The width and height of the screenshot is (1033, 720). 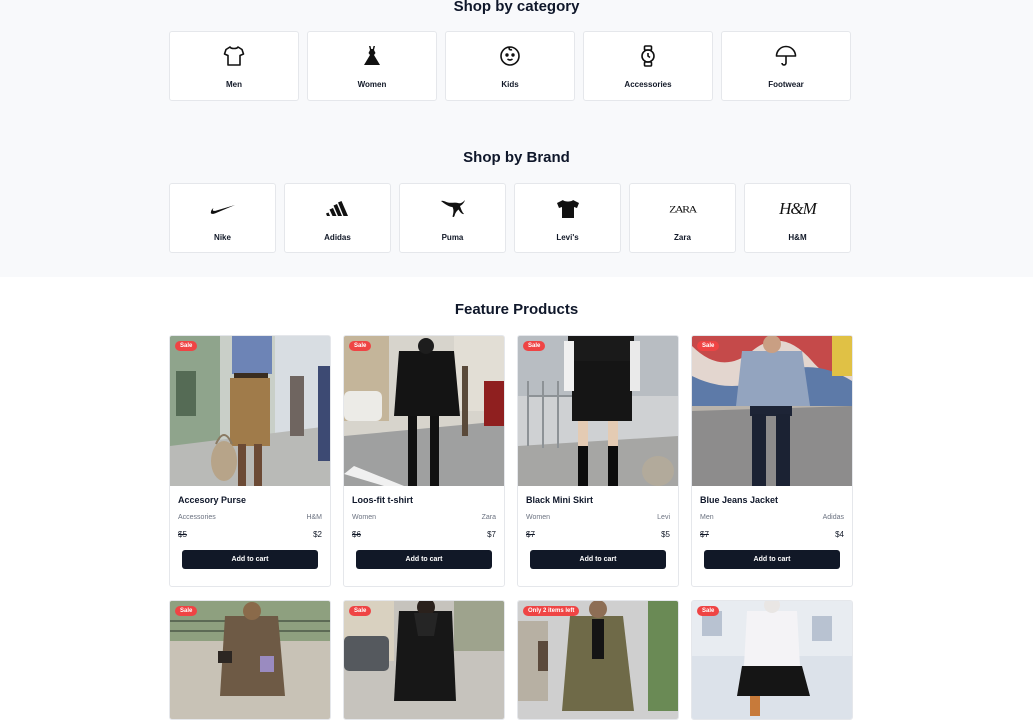 What do you see at coordinates (665, 534) in the screenshot?
I see `sale-price: $5` at bounding box center [665, 534].